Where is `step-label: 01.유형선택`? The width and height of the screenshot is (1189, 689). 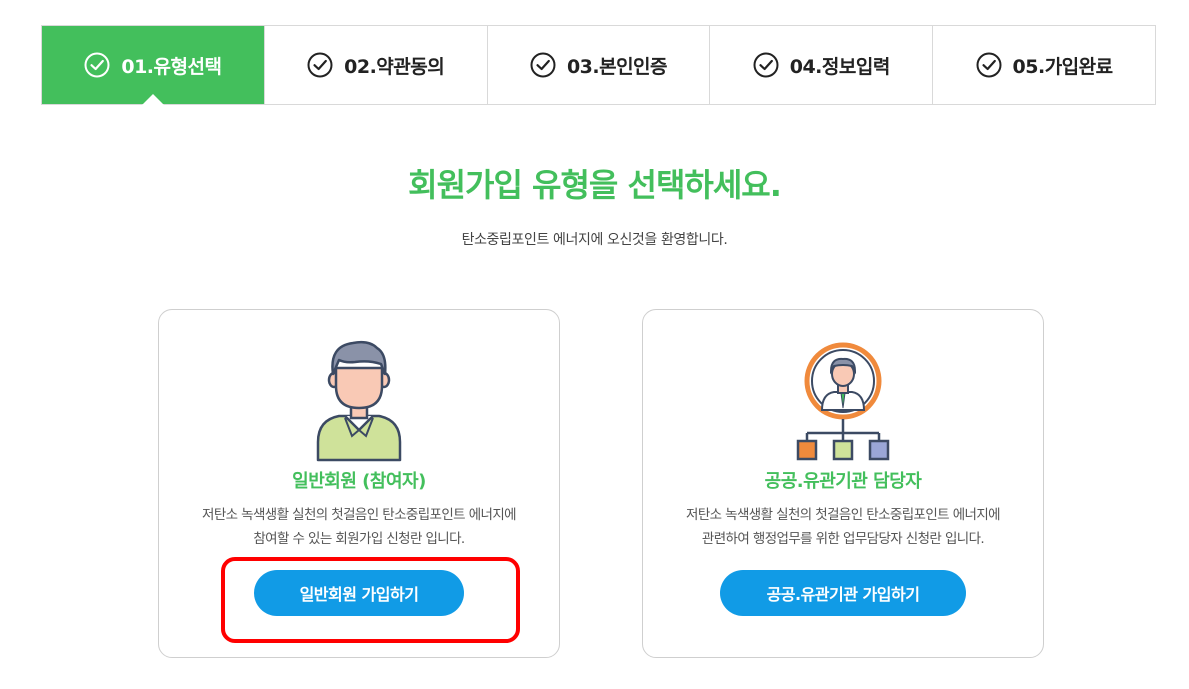 step-label: 01.유형선택 is located at coordinates (171, 66).